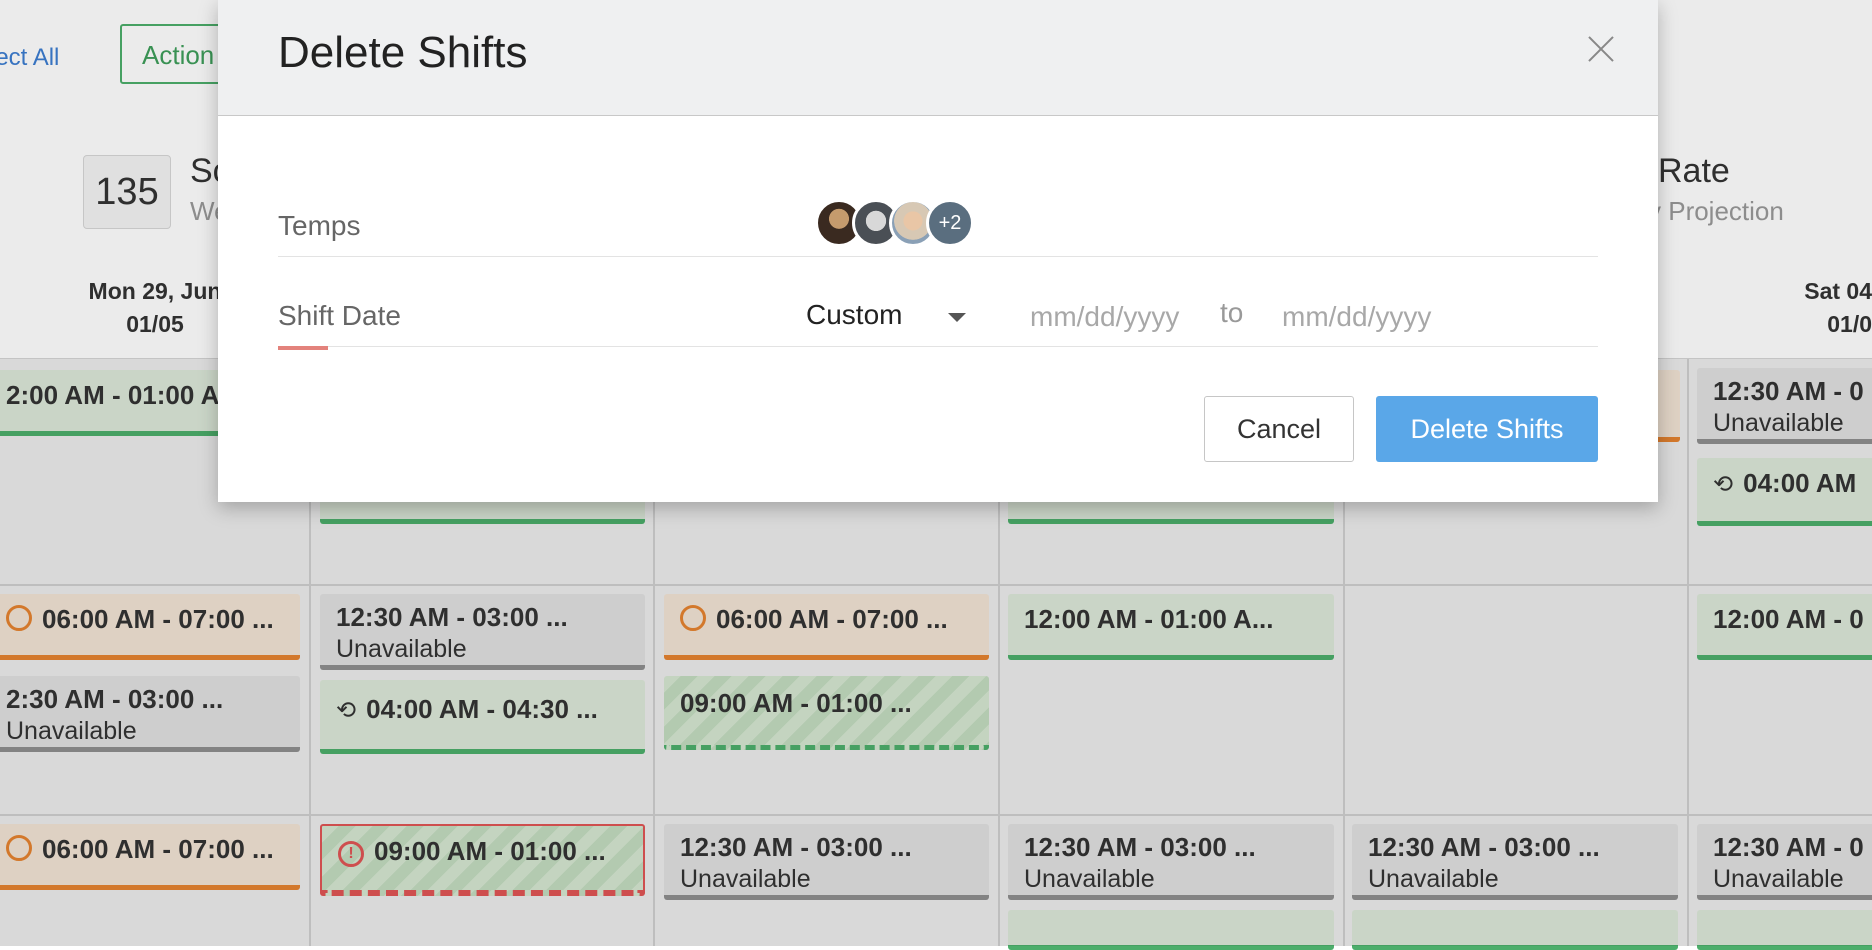  Describe the element at coordinates (1487, 429) in the screenshot. I see `delete-shifts-button: Delete Shifts` at that location.